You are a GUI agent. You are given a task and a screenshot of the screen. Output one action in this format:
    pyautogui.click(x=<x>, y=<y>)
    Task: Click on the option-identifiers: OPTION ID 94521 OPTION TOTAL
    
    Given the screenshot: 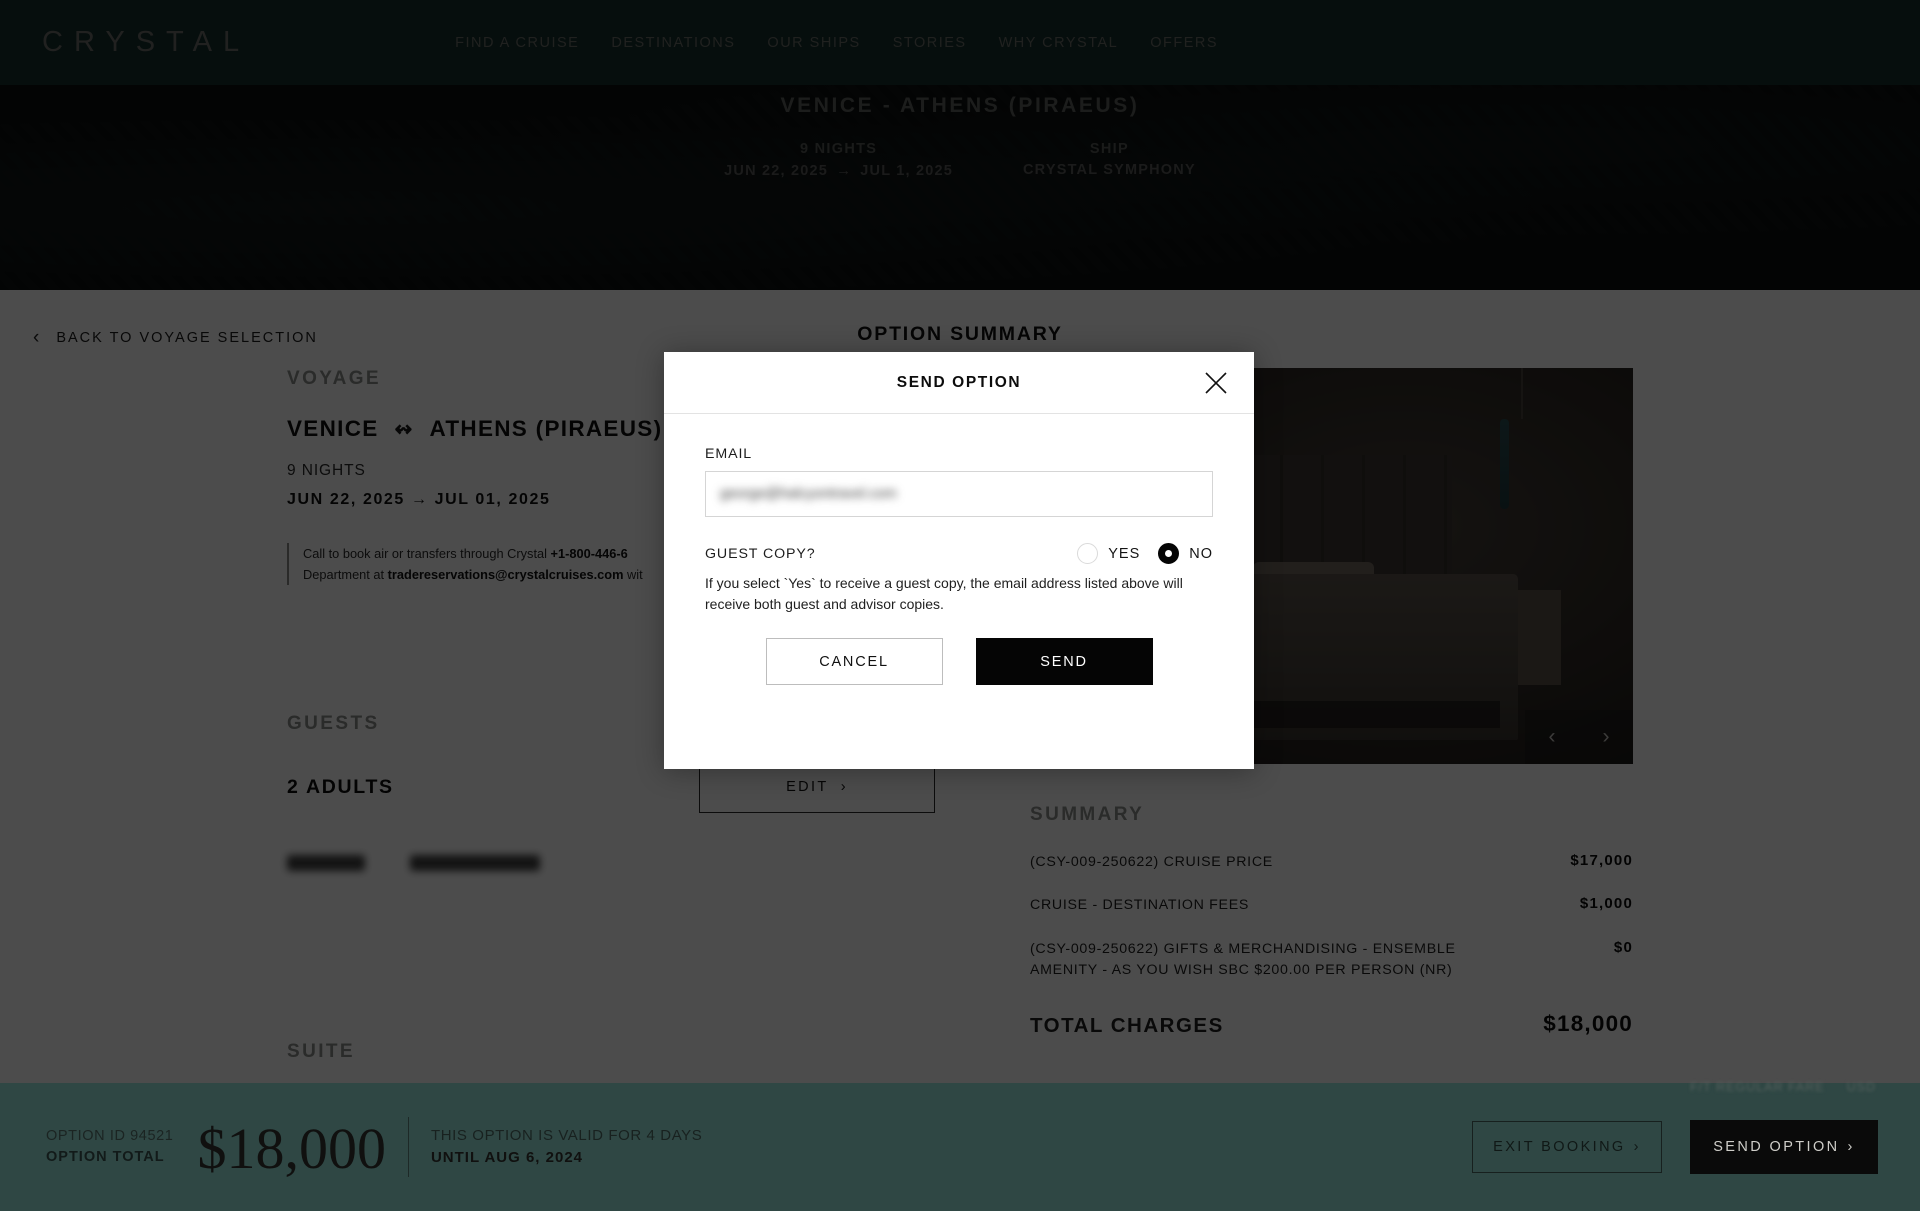 What is the action you would take?
    pyautogui.click(x=109, y=1147)
    